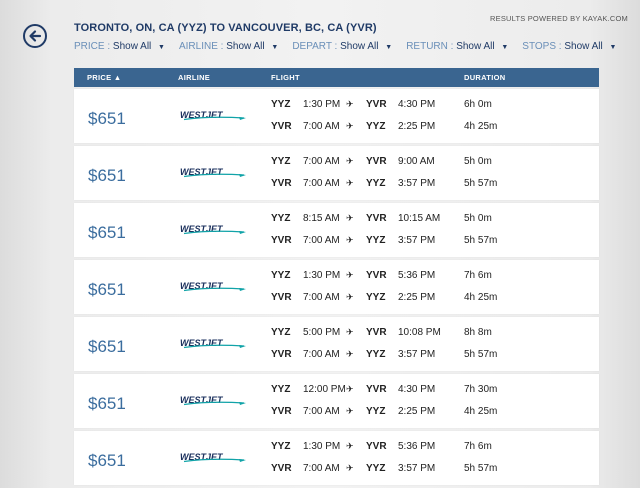  Describe the element at coordinates (542, 46) in the screenshot. I see `filter-label: STOPS :` at that location.